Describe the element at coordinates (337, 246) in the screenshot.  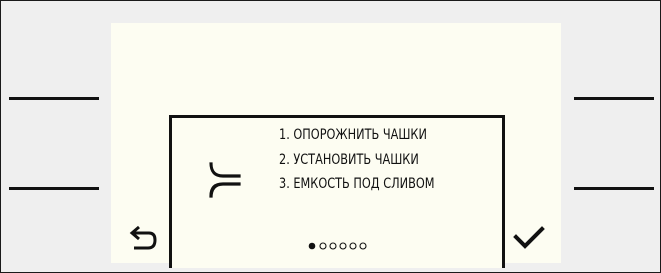
I see `page-indicator` at that location.